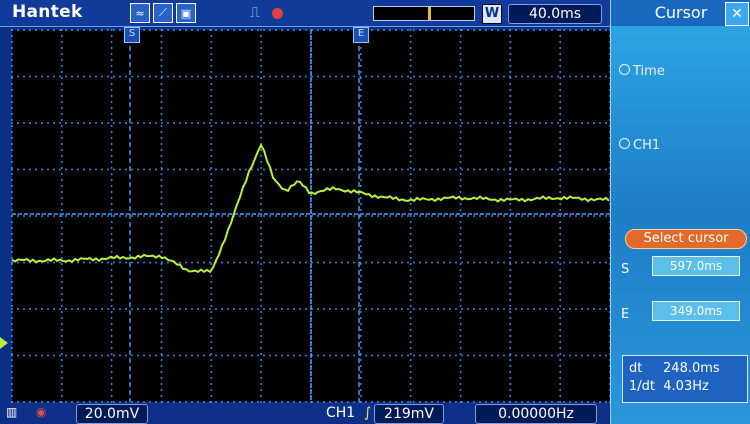  Describe the element at coordinates (686, 239) in the screenshot. I see `select-cursor-button: Select cursor` at that location.